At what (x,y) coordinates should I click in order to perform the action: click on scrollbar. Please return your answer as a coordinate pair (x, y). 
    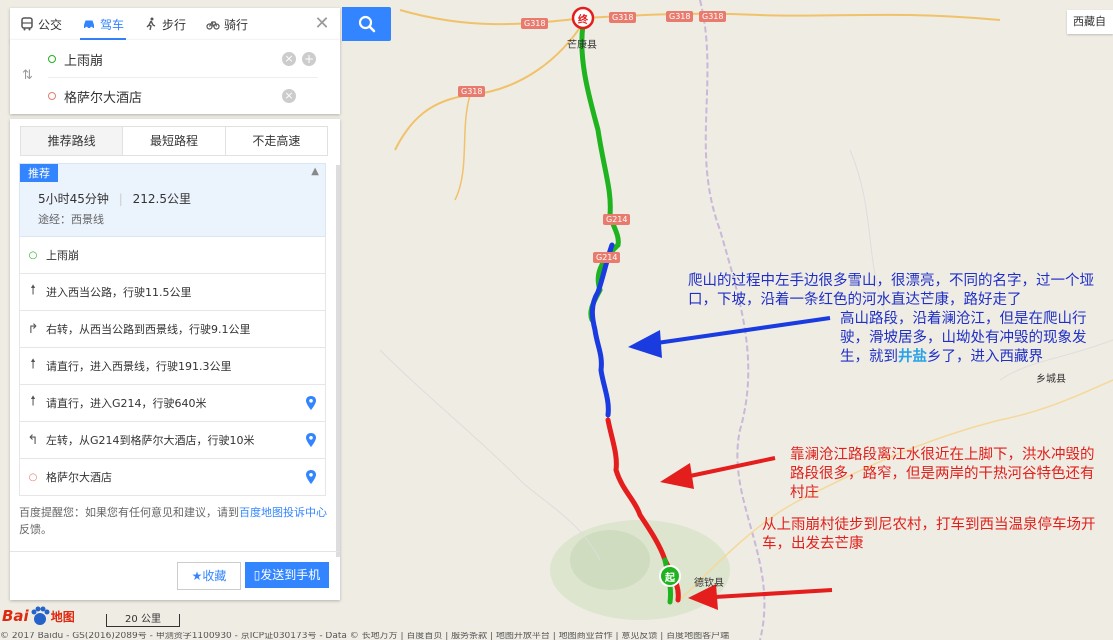
    Looking at the image, I should click on (338, 361).